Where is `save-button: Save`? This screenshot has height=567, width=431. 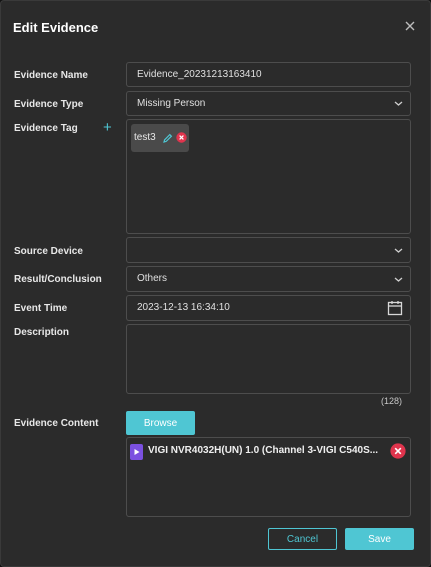
save-button: Save is located at coordinates (379, 539).